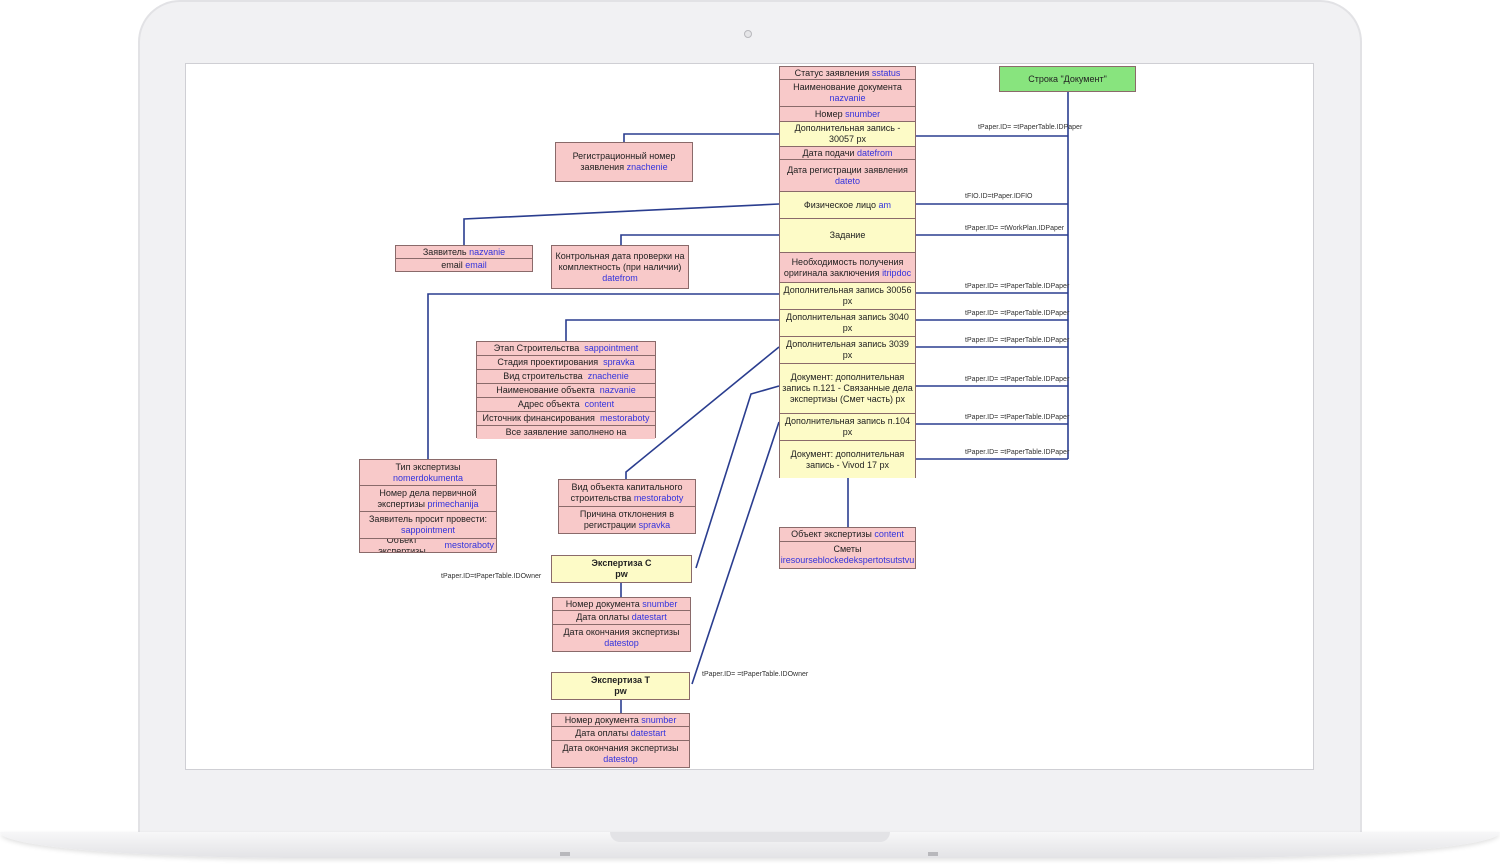 The image size is (1500, 865). I want to click on expertise-object-row-2: Сметы iresourseblockedekspertotsutstvu, so click(847, 555).